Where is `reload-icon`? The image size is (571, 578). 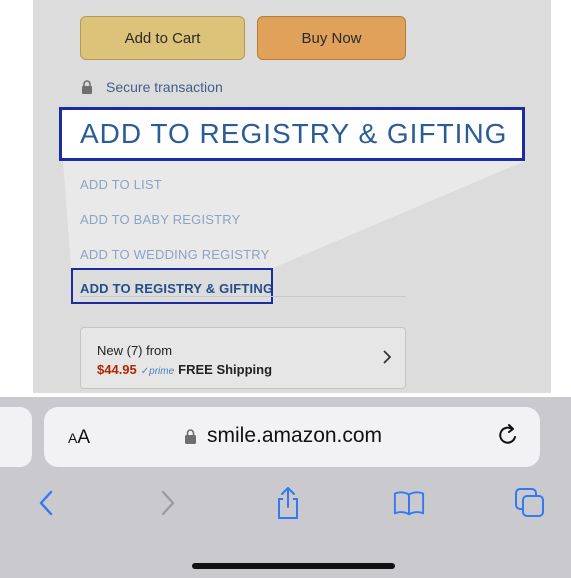 reload-icon is located at coordinates (508, 436).